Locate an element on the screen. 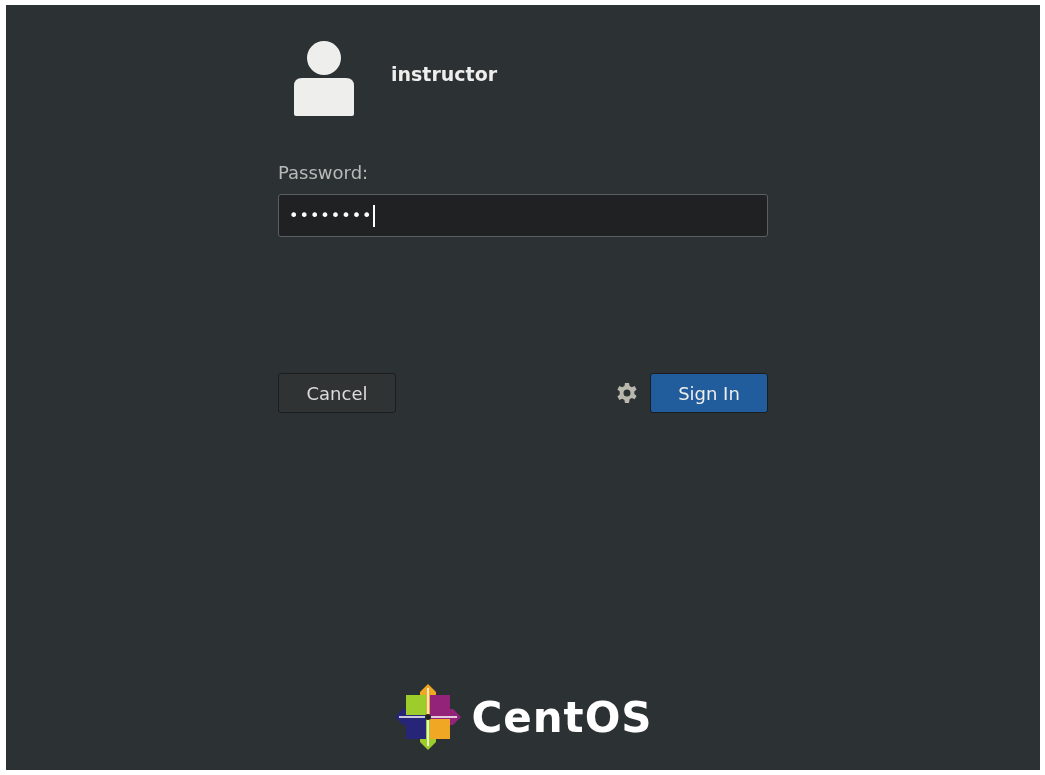  password-label: Password: is located at coordinates (324, 173).